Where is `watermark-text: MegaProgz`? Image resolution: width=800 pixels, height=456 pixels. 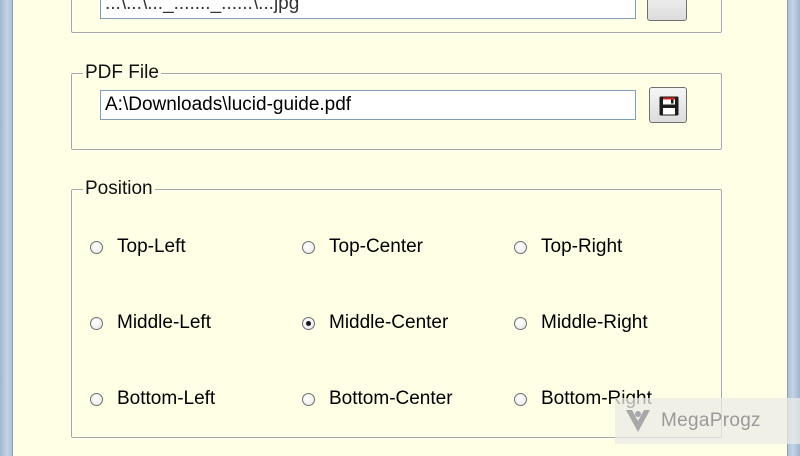
watermark-text: MegaProgz is located at coordinates (711, 420).